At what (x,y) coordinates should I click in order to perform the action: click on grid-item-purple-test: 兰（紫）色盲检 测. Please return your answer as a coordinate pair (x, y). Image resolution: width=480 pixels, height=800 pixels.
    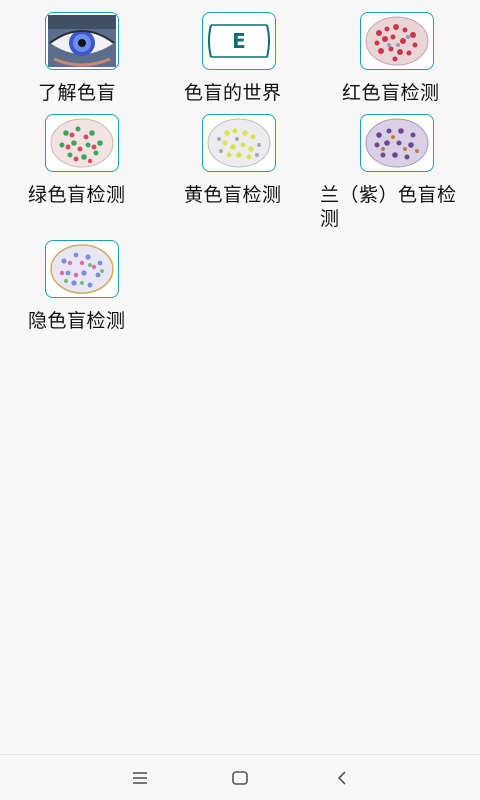
    Looking at the image, I should click on (396, 172).